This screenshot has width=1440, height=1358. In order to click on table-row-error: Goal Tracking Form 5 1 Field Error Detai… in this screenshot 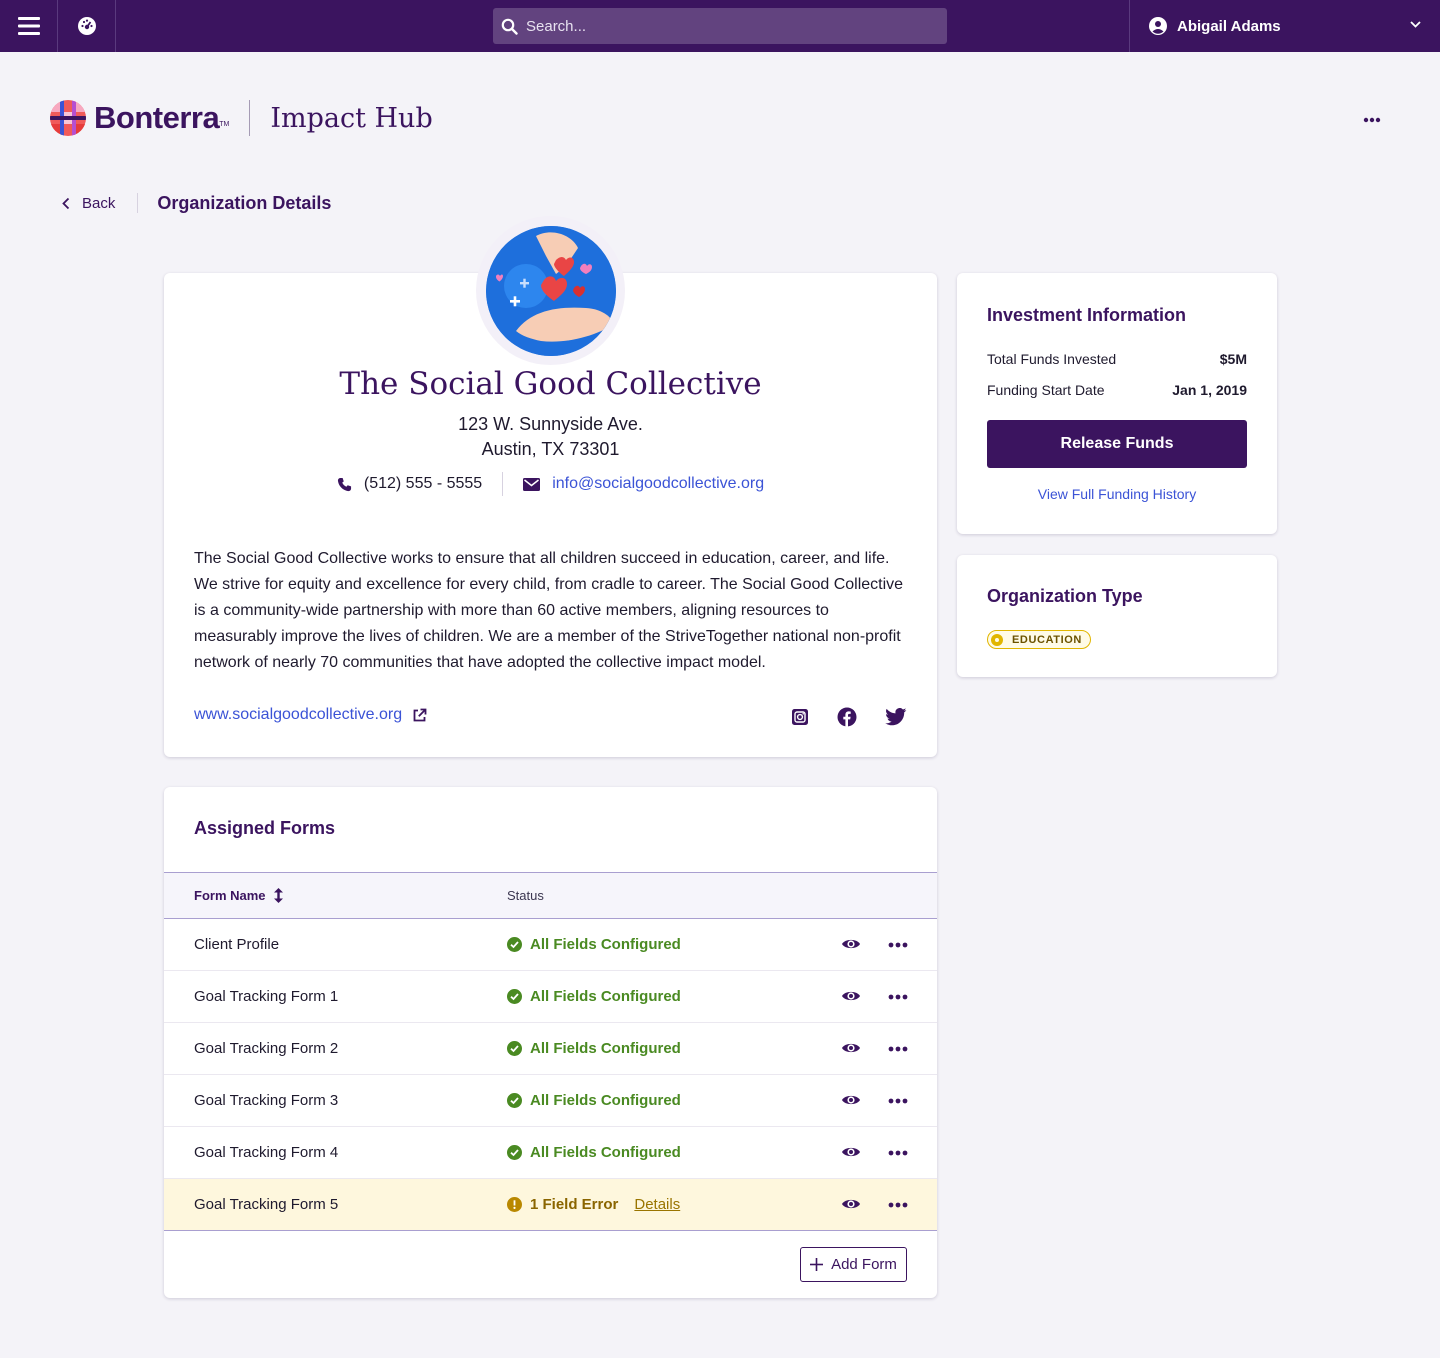, I will do `click(550, 1205)`.